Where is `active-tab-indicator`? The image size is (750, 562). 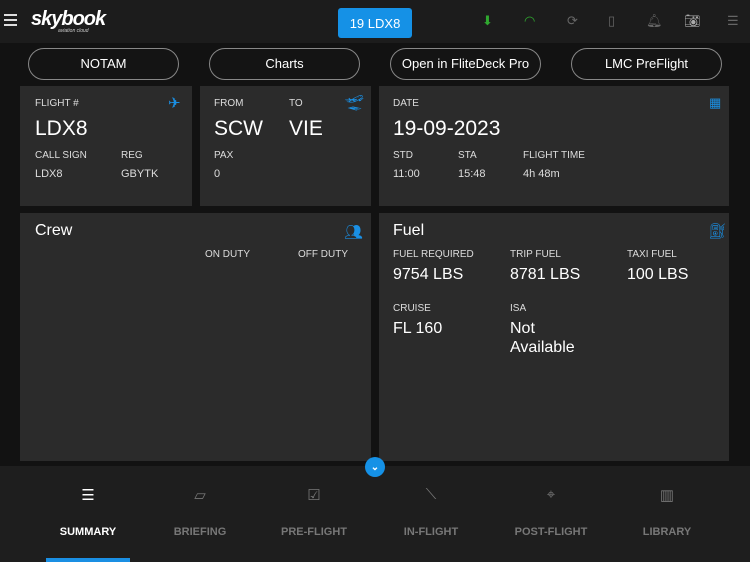
active-tab-indicator is located at coordinates (88, 560).